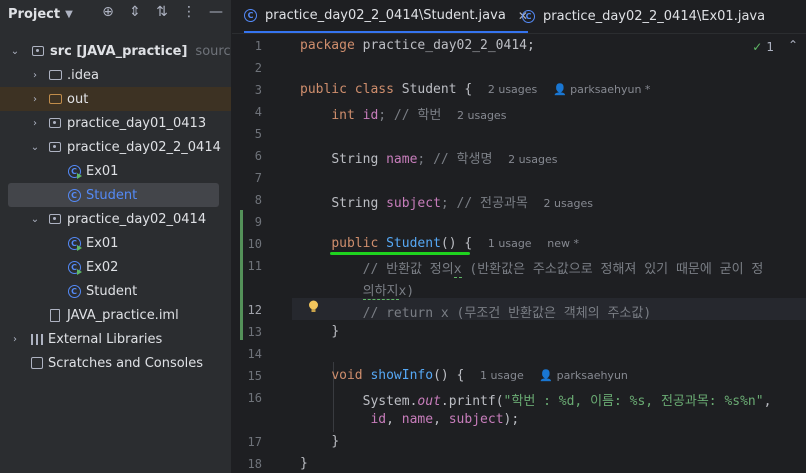 This screenshot has height=473, width=806. Describe the element at coordinates (258, 200) in the screenshot. I see `line-number: 8` at that location.